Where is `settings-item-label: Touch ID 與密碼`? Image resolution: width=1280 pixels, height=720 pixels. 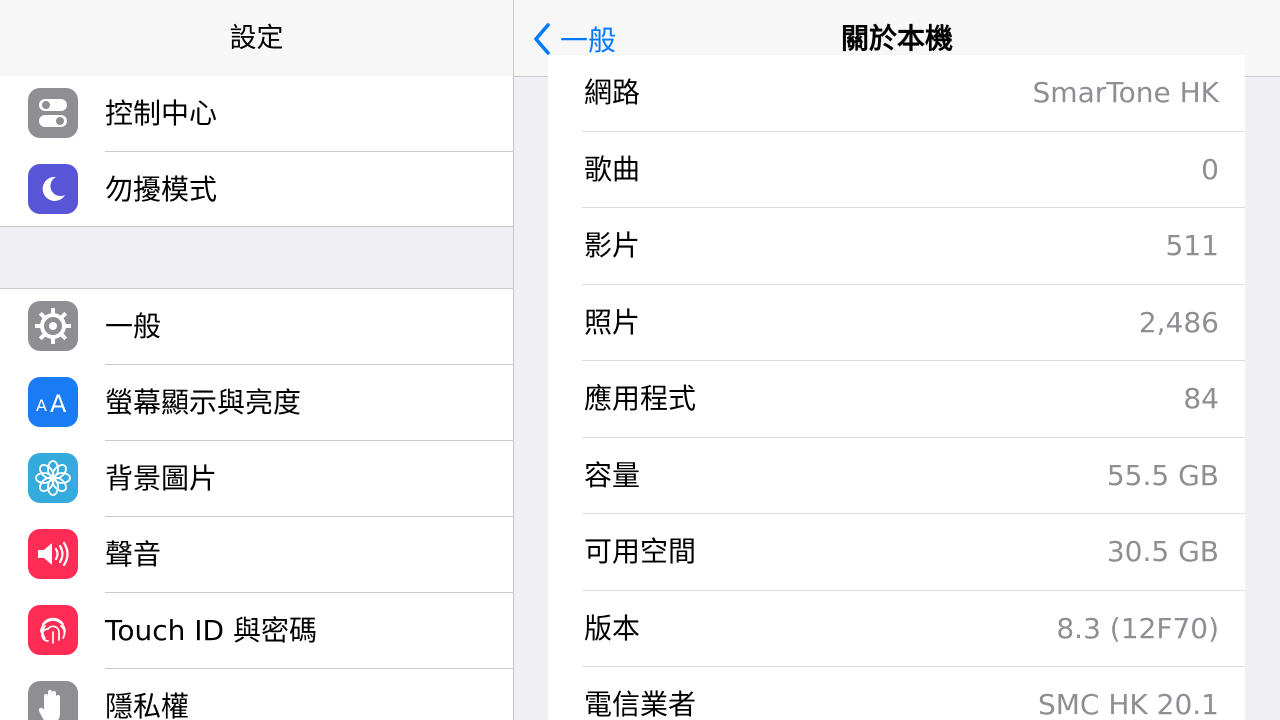
settings-item-label: Touch ID 與密碼 is located at coordinates (211, 630).